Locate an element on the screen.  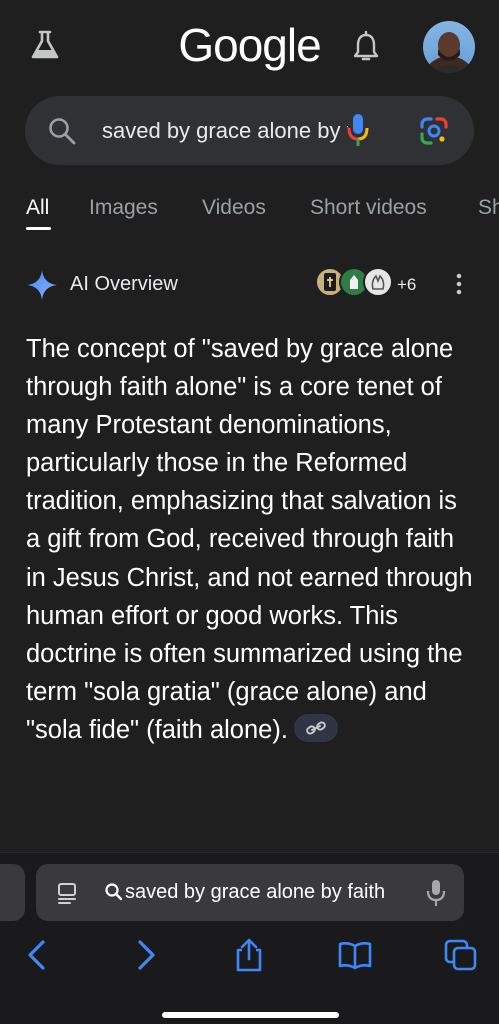
tab-images: Images is located at coordinates (123, 208).